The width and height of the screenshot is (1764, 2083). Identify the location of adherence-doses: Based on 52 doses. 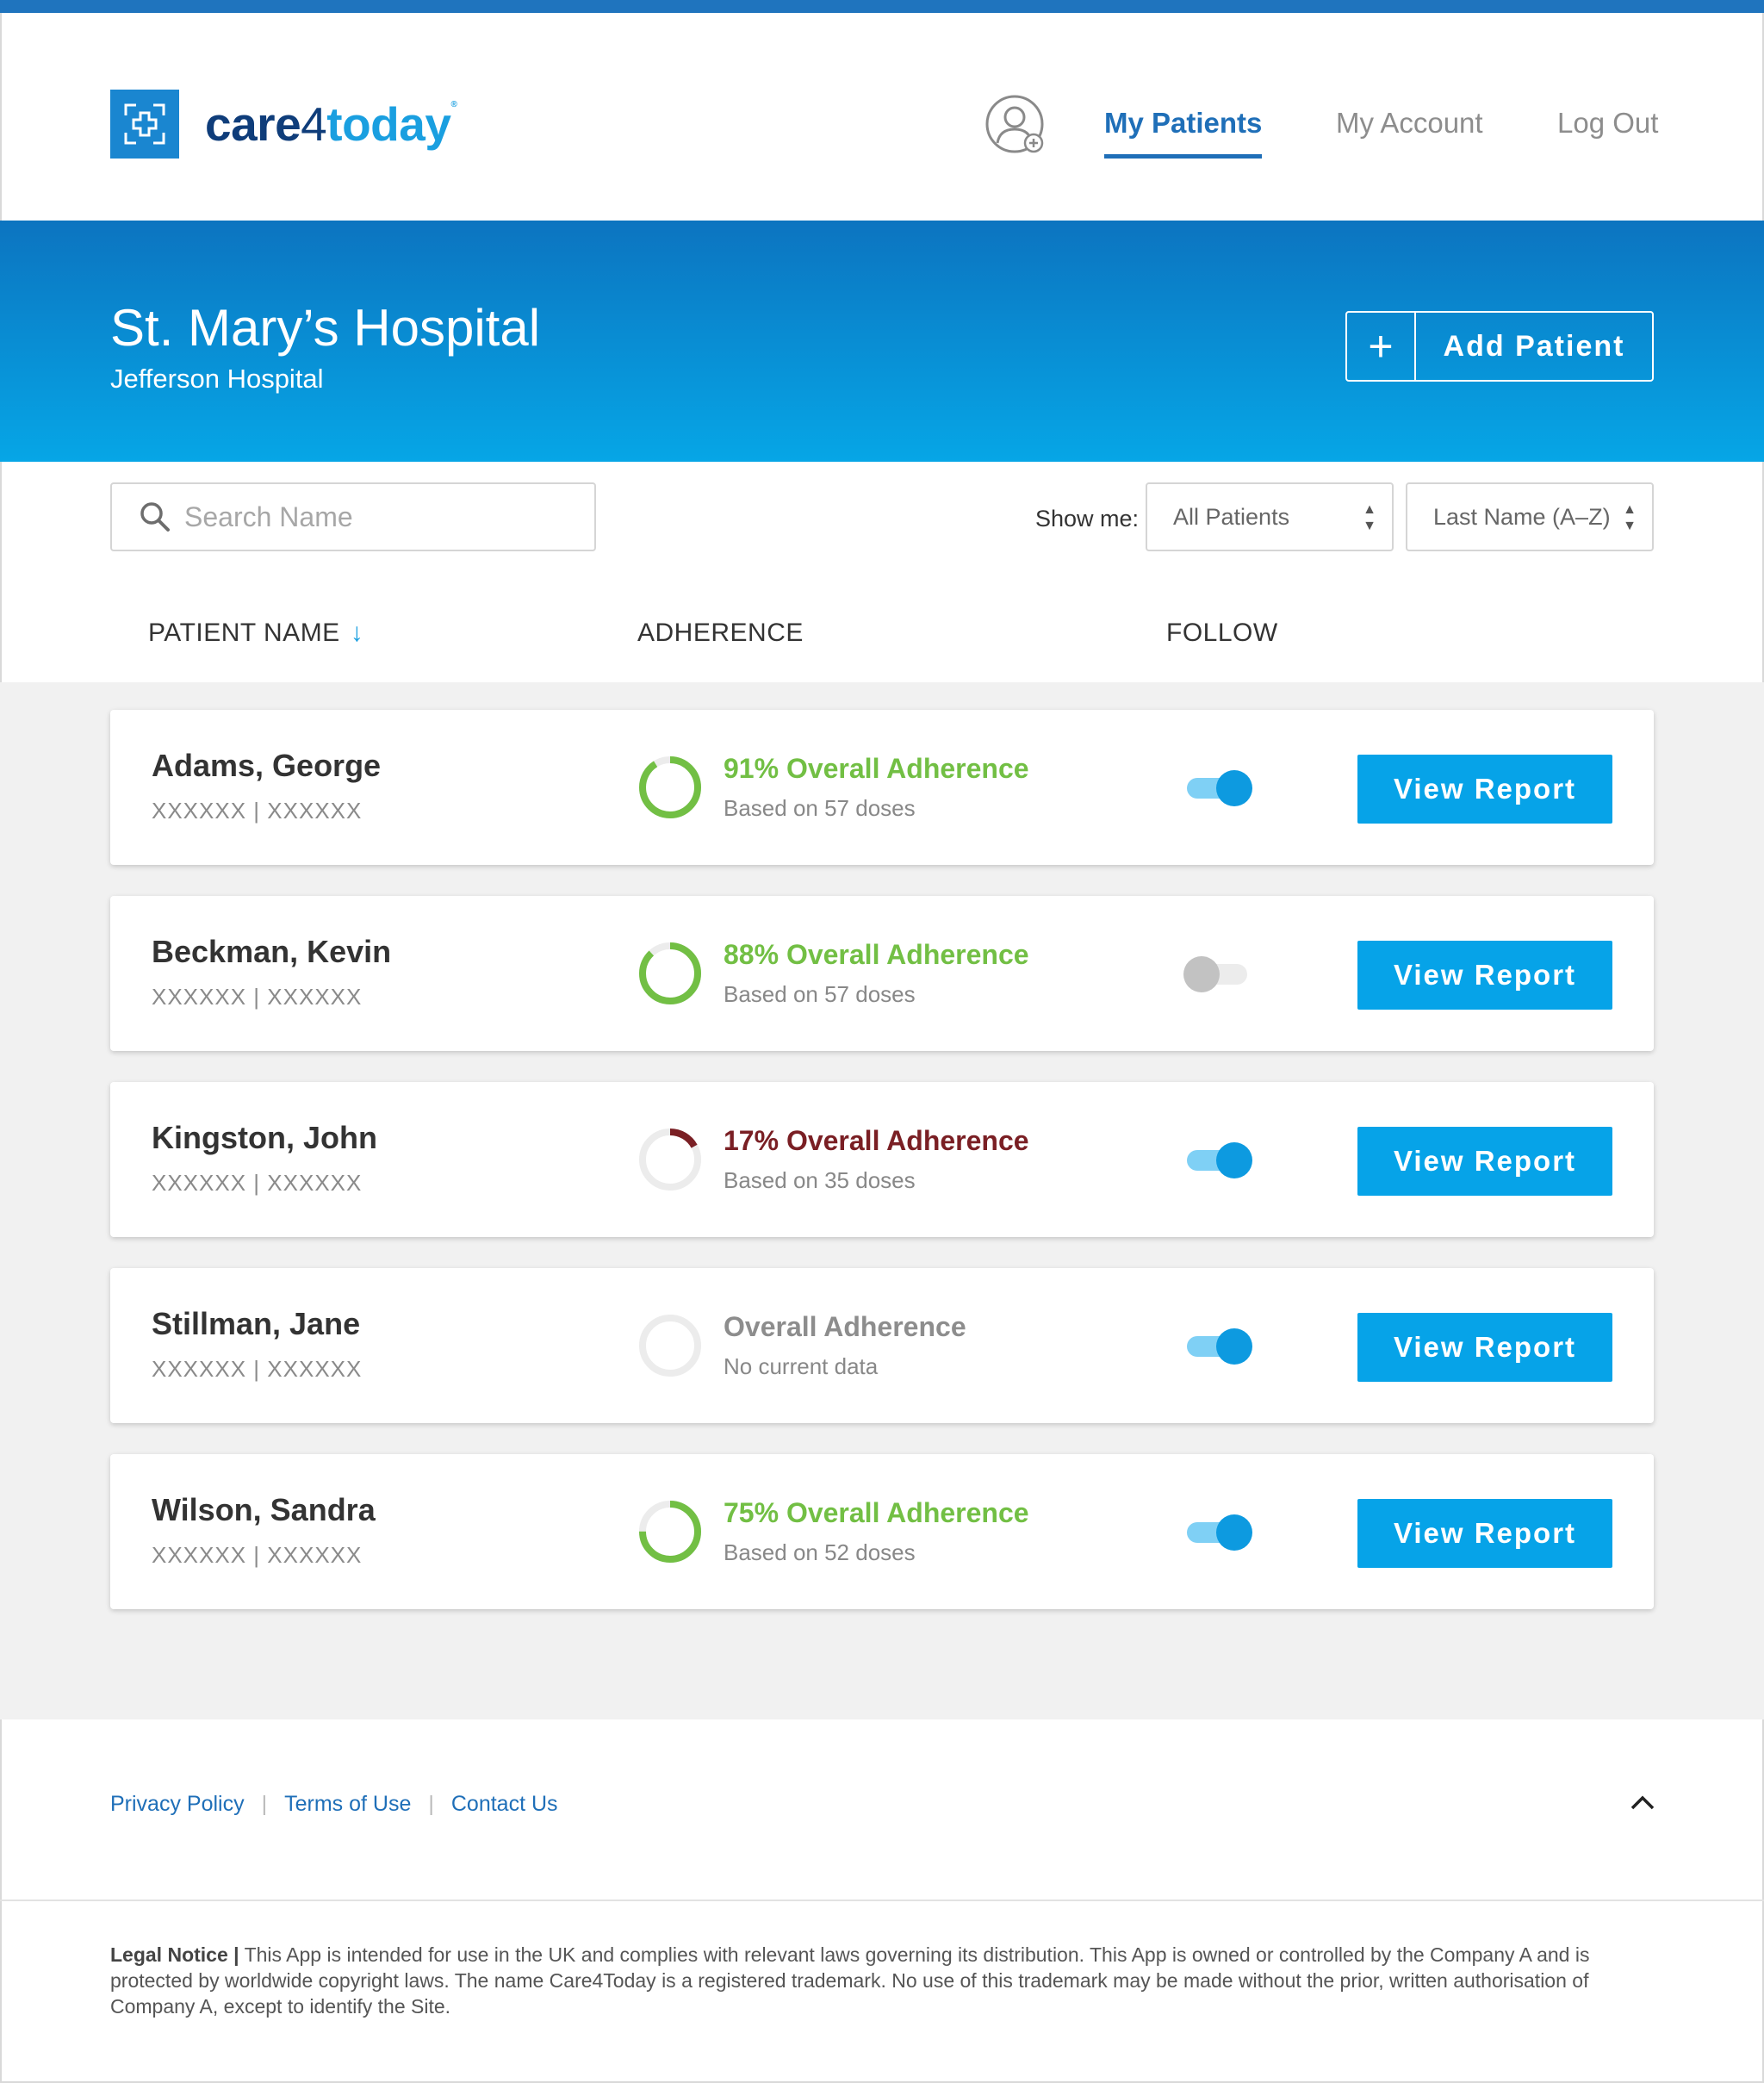
(820, 1552).